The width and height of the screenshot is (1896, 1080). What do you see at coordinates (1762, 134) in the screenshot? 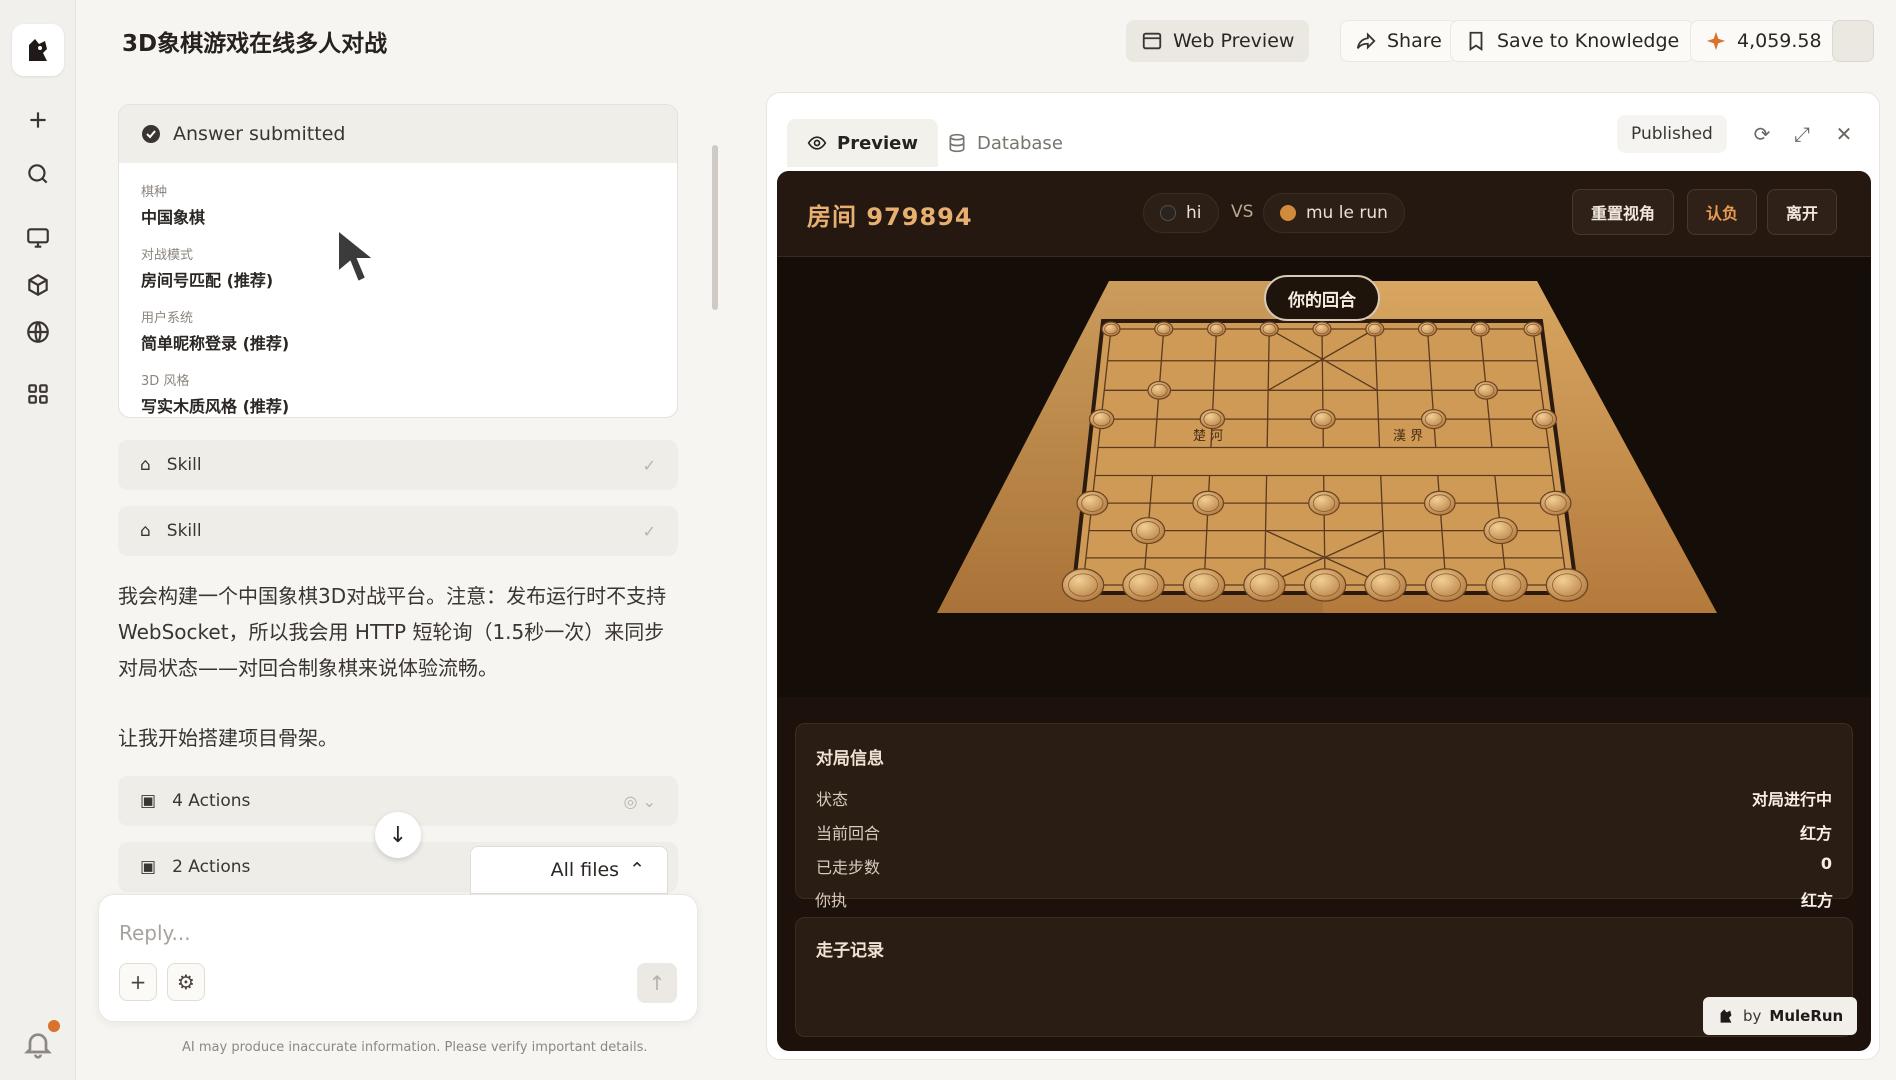
I see `refresh-icon: ⟳` at bounding box center [1762, 134].